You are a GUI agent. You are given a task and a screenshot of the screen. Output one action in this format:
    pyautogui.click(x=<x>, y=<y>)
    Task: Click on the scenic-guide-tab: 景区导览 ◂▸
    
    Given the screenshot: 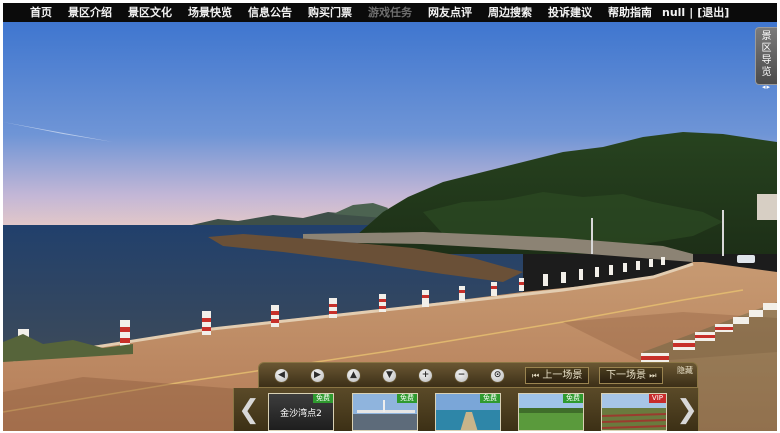 What is the action you would take?
    pyautogui.click(x=766, y=59)
    